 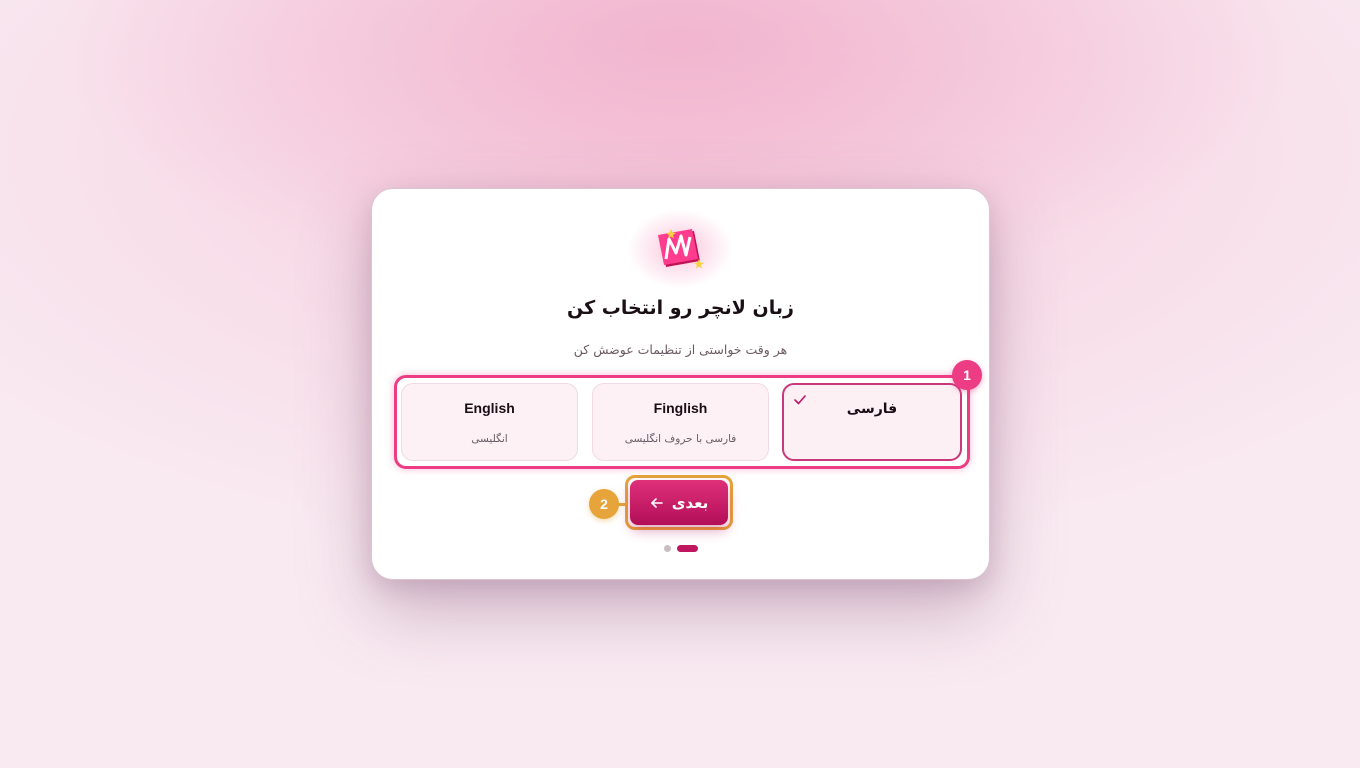 What do you see at coordinates (681, 249) in the screenshot?
I see `launcher-logo-icon` at bounding box center [681, 249].